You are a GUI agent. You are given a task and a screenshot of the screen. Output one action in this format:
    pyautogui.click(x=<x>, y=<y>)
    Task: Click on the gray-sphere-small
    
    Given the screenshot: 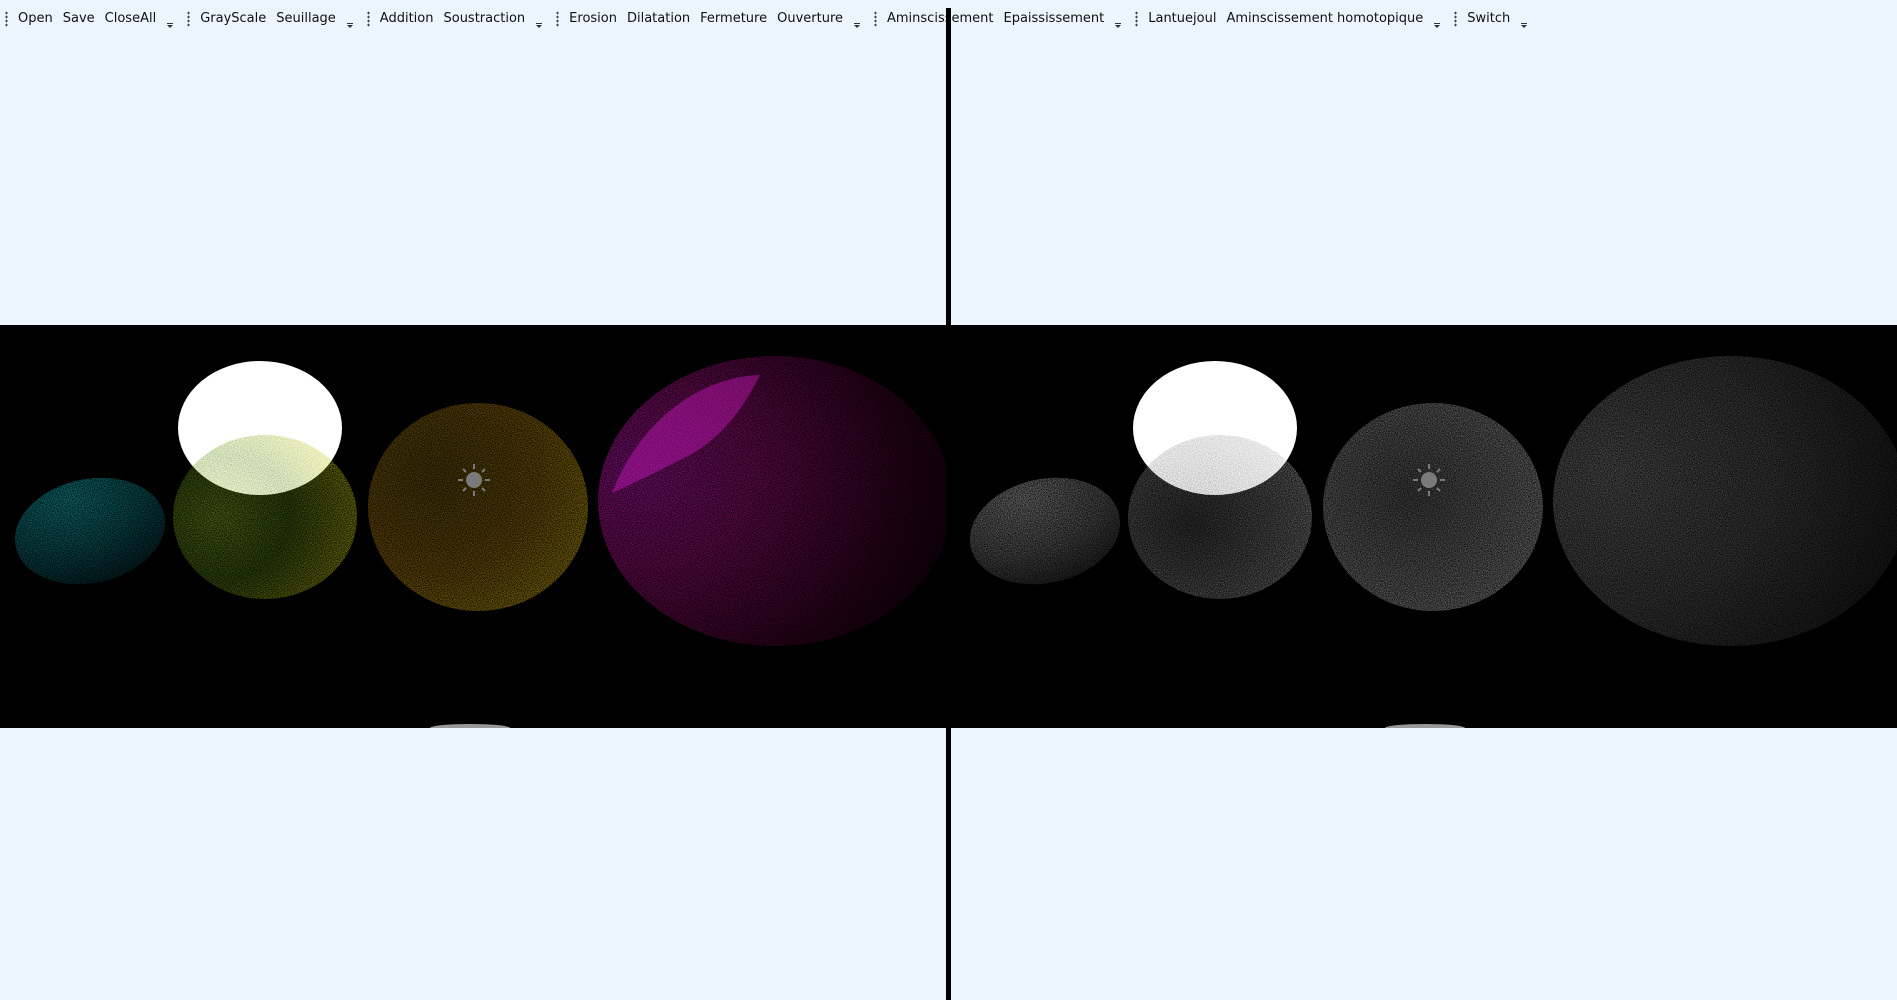 What is the action you would take?
    pyautogui.click(x=1045, y=531)
    